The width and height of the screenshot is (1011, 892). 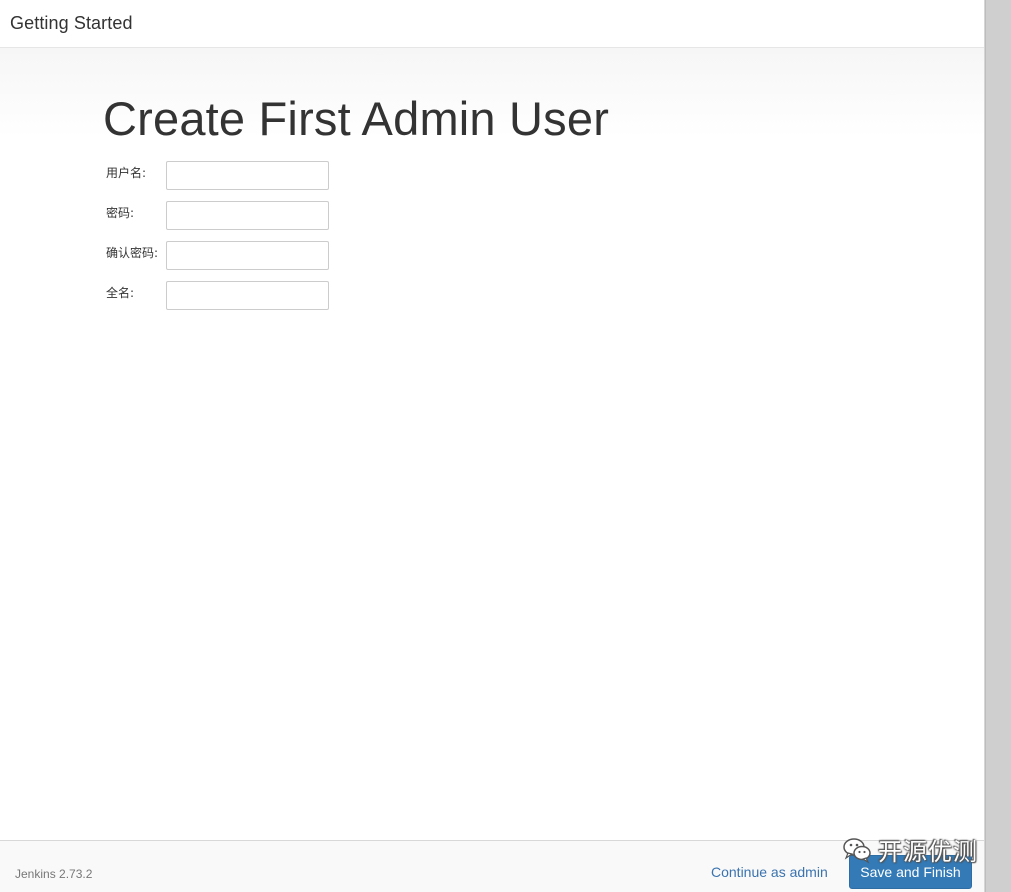 I want to click on form-row-username: 用户名:, so click(x=236, y=181).